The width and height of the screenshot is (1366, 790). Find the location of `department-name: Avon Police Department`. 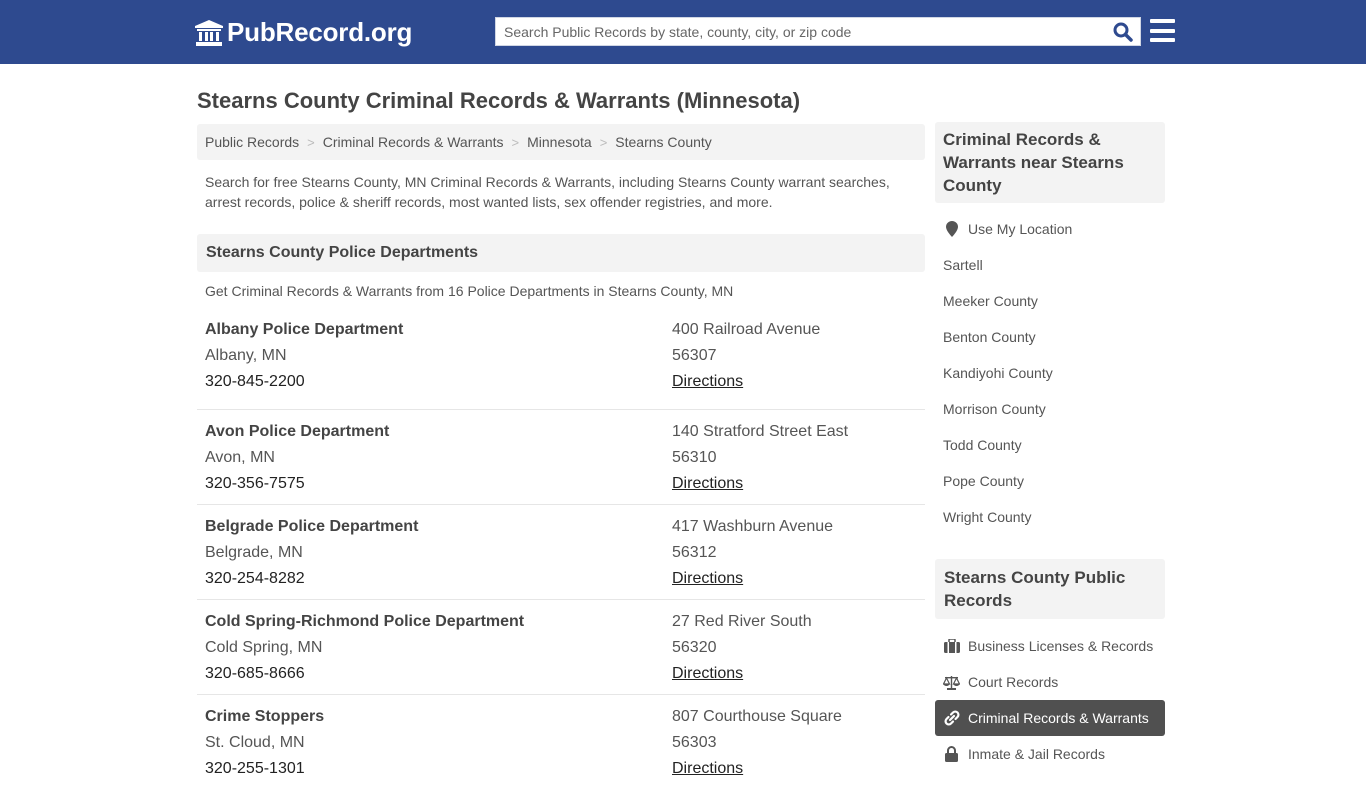

department-name: Avon Police Department is located at coordinates (297, 431).